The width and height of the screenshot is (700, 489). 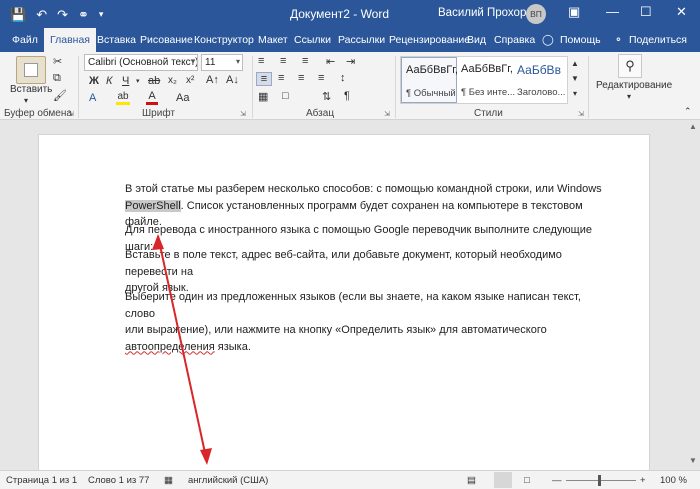 What do you see at coordinates (527, 480) in the screenshot?
I see `web-layout-icon: □` at bounding box center [527, 480].